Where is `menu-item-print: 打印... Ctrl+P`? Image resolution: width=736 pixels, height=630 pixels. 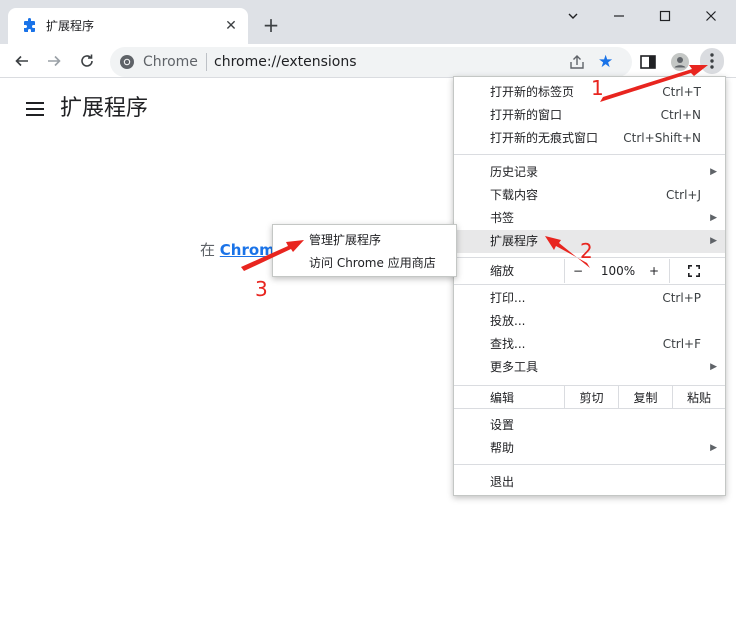 menu-item-print: 打印... Ctrl+P is located at coordinates (589, 298).